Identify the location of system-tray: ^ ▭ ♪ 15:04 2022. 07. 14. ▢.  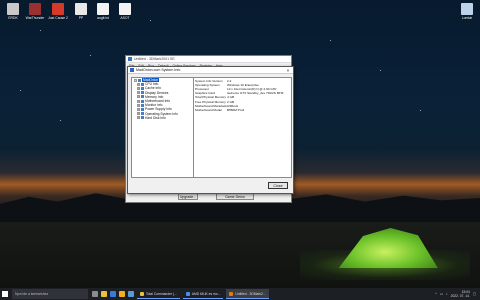
(457, 294).